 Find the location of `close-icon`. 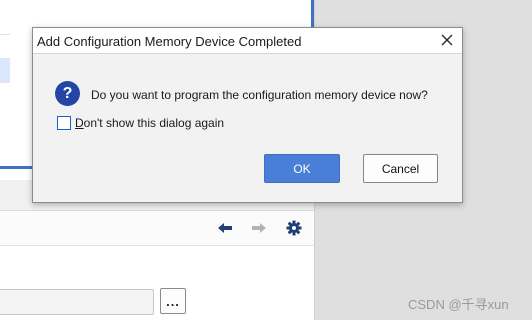

close-icon is located at coordinates (447, 40).